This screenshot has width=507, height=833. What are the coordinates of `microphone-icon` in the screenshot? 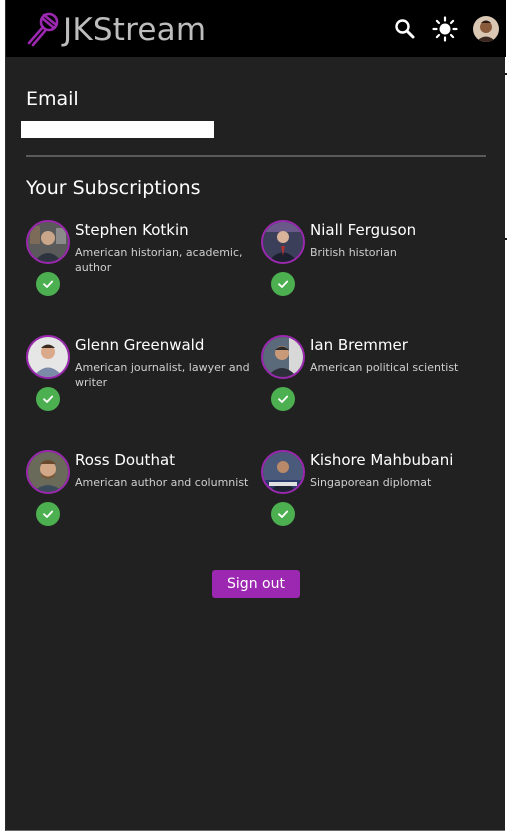 It's located at (43, 30).